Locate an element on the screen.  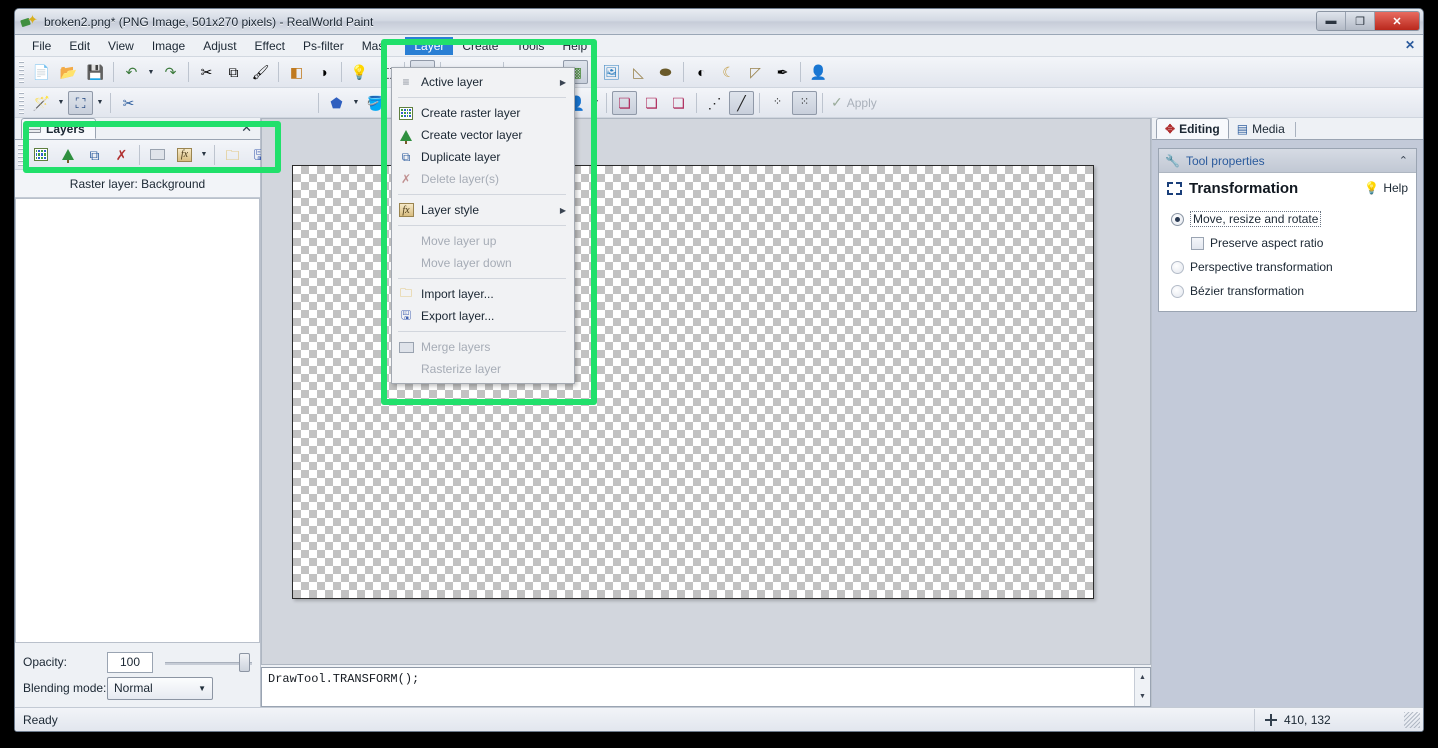
script-bar: DrawTool.TRANSFORM(); ▲ ▼ is located at coordinates (706, 687).